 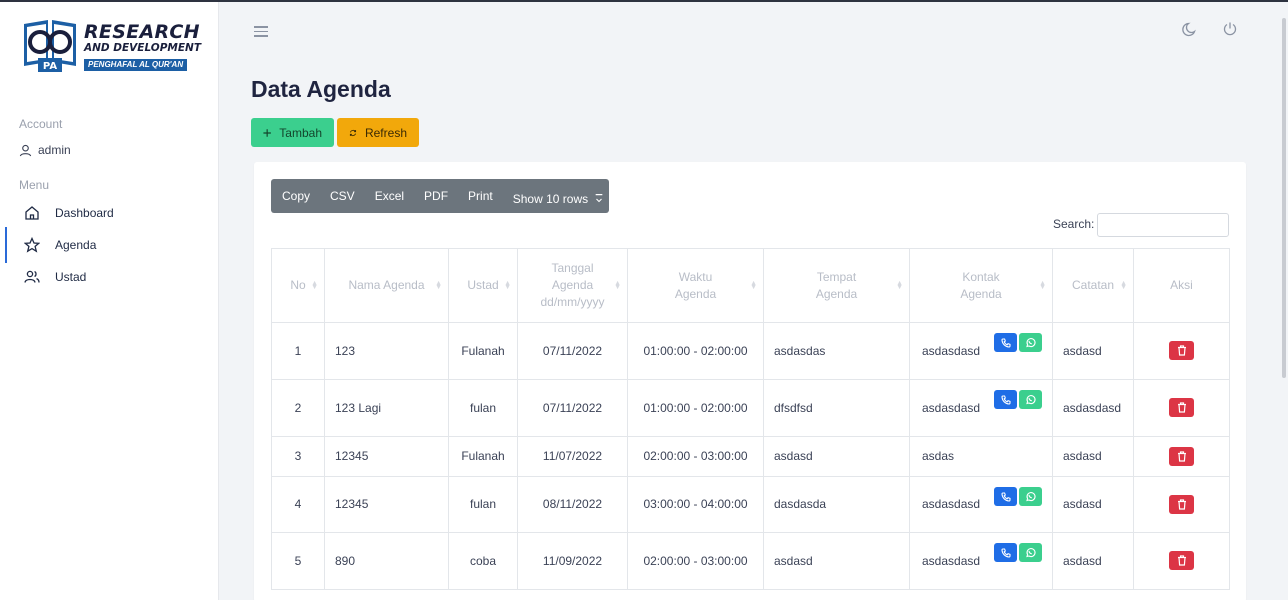 I want to click on column-header-nama-agenda: Nama Agenda ▲ ▼, so click(x=386, y=285).